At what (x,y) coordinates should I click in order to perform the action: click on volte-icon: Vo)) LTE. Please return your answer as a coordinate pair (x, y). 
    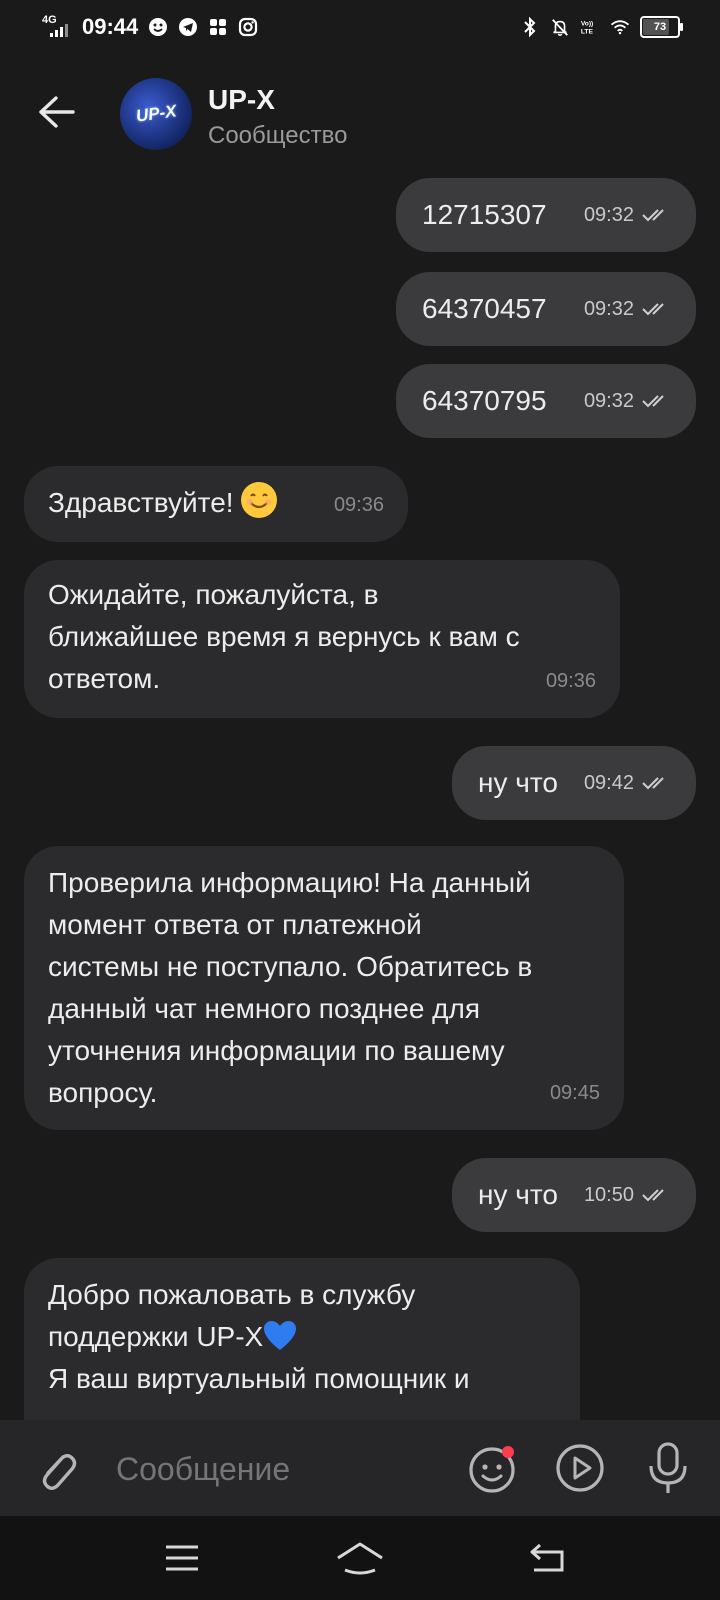
    Looking at the image, I should click on (590, 27).